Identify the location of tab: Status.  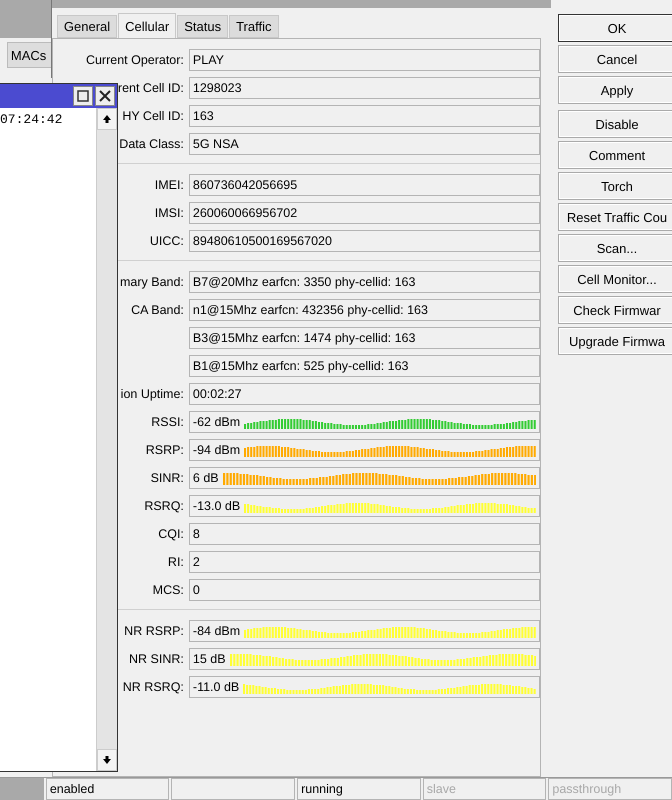
(202, 26).